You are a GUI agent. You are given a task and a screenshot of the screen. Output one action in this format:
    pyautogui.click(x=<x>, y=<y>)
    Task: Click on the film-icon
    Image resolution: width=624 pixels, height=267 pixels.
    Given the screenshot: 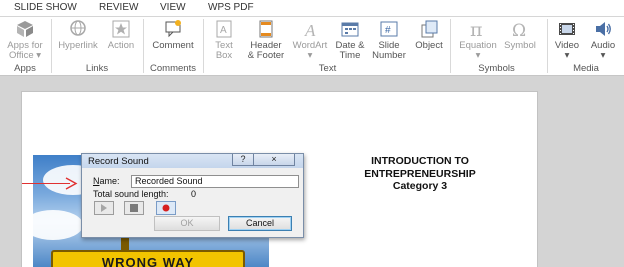 What is the action you would take?
    pyautogui.click(x=567, y=29)
    